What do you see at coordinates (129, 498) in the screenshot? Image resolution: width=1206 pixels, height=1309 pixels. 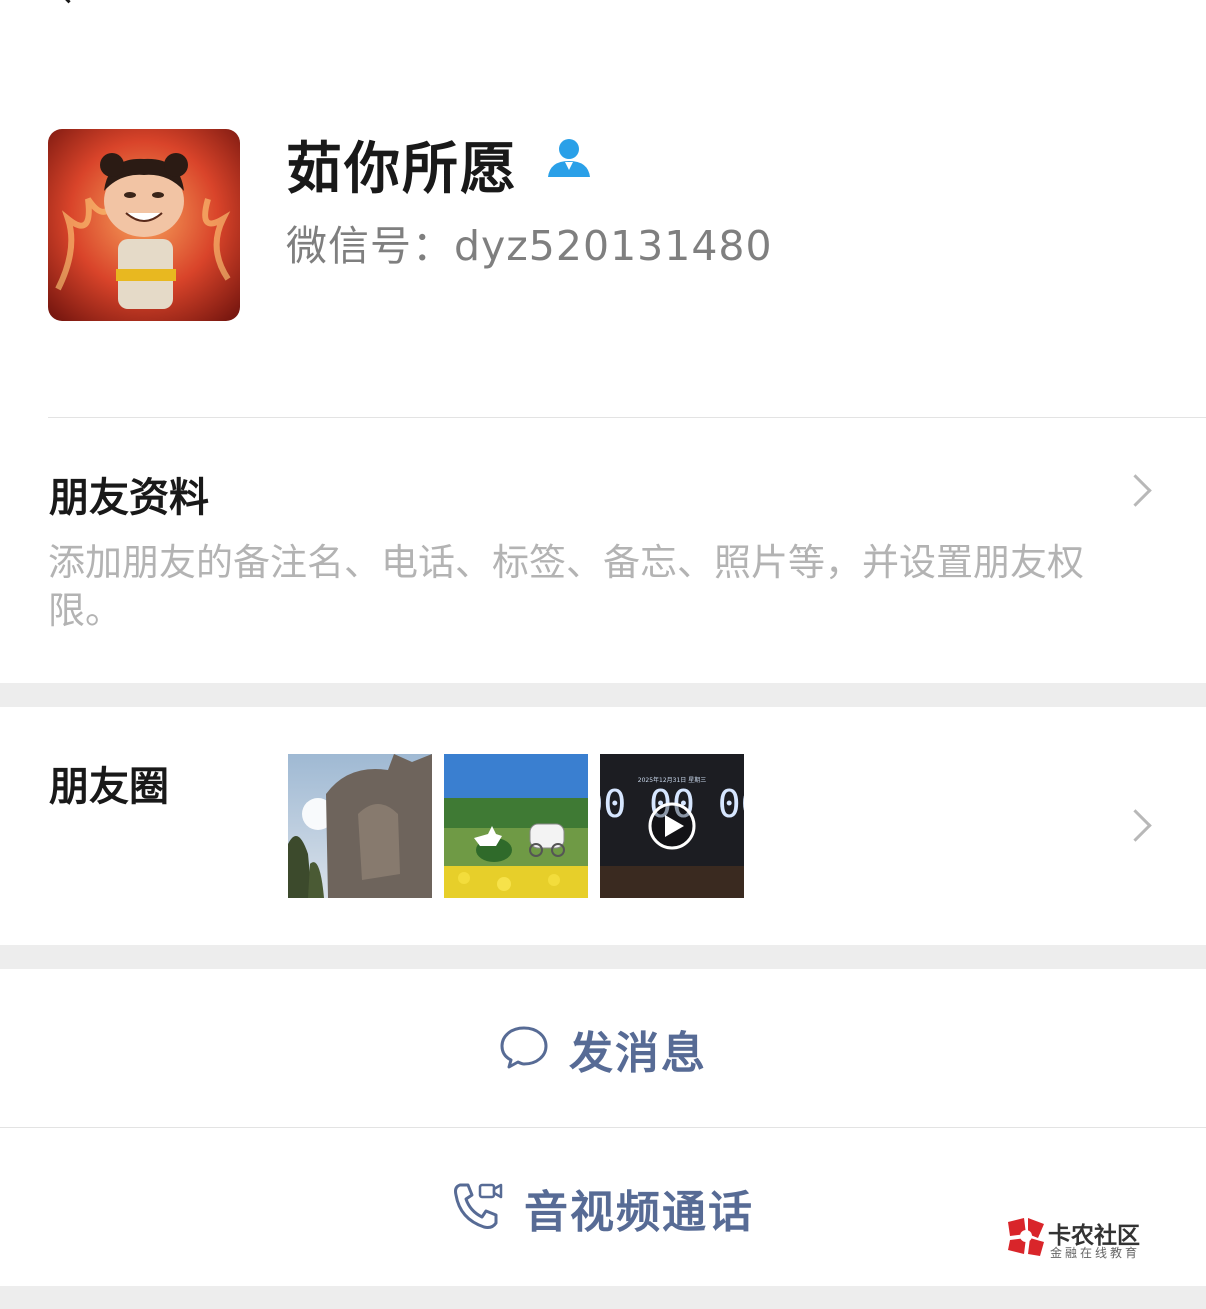 I see `friend-info-title: 朋友资料` at bounding box center [129, 498].